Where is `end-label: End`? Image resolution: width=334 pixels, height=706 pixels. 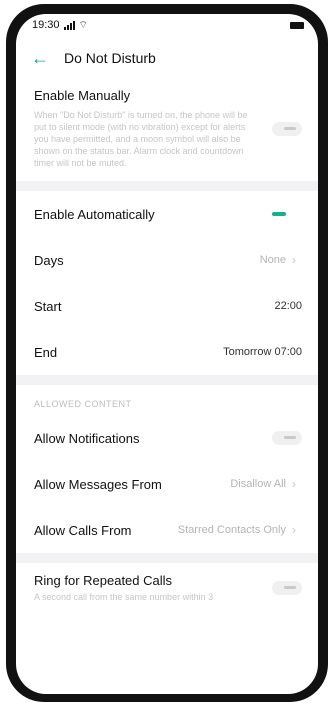 end-label: End is located at coordinates (46, 352).